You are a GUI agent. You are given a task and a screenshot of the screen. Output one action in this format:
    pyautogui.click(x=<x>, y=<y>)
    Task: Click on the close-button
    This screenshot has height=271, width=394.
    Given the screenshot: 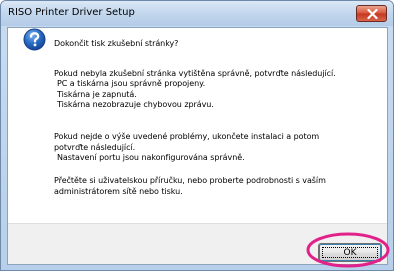 What is the action you would take?
    pyautogui.click(x=371, y=13)
    